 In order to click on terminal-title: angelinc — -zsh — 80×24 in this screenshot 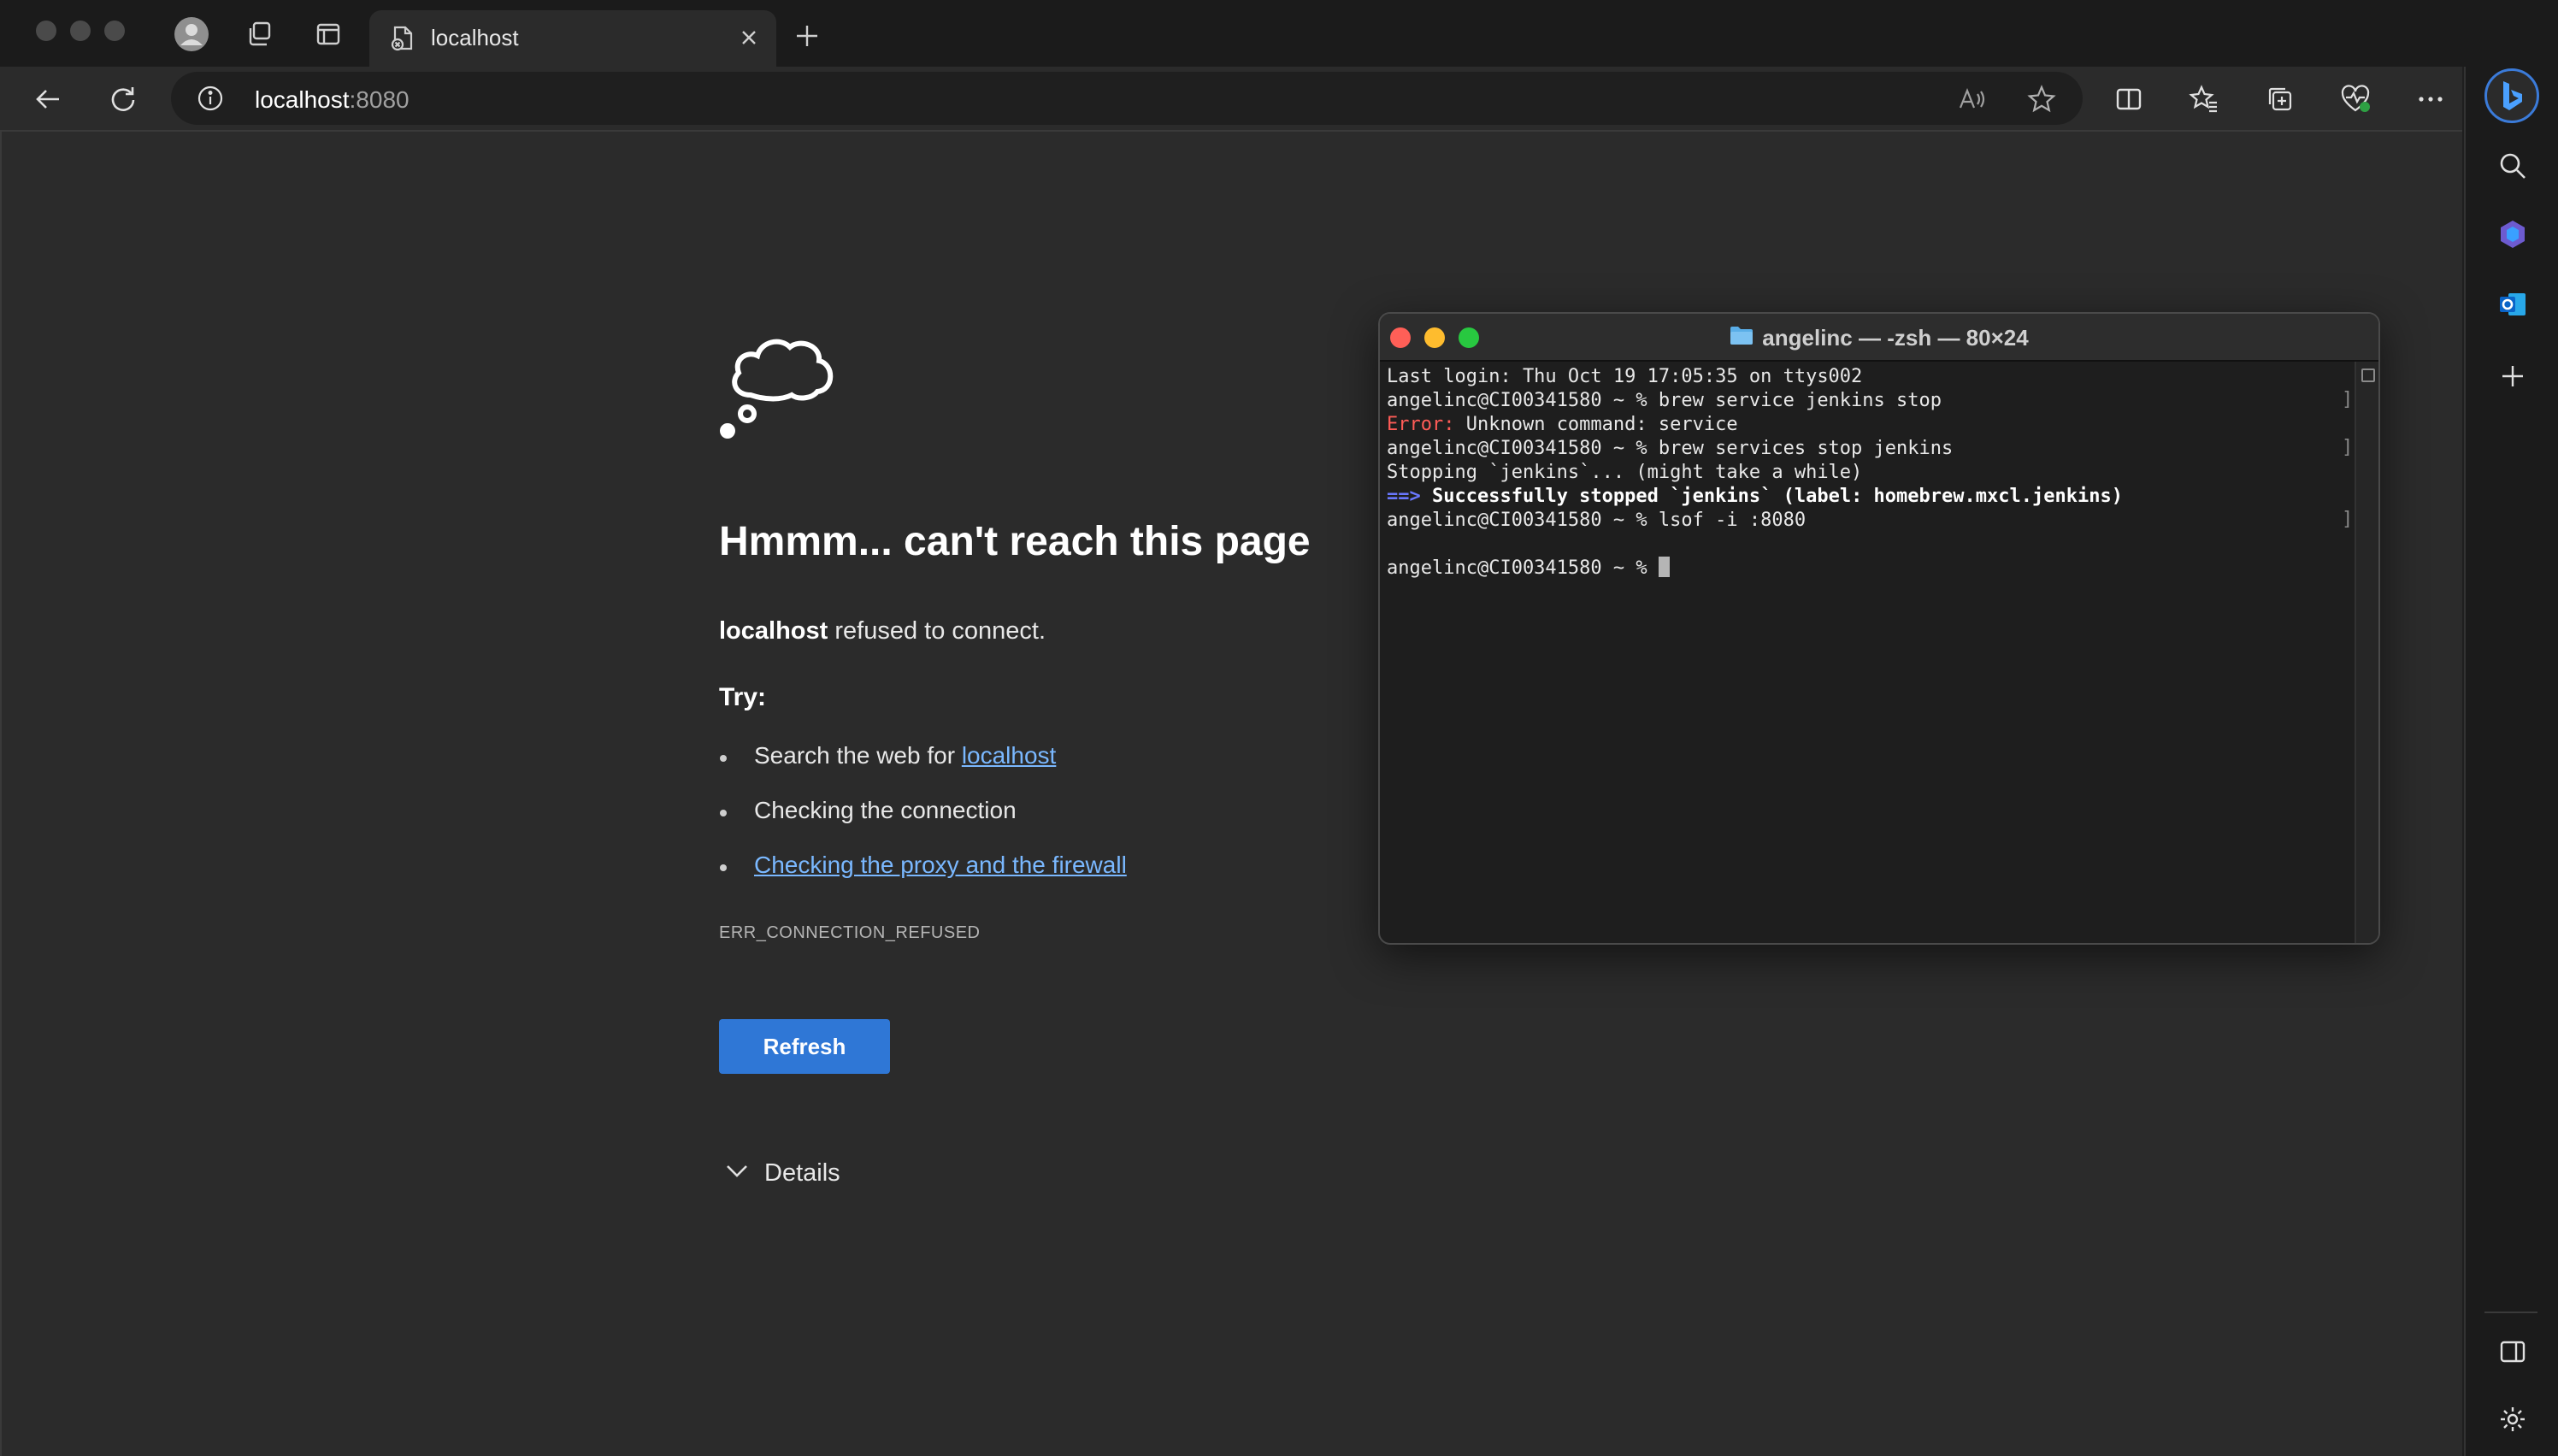, I will do `click(1879, 338)`.